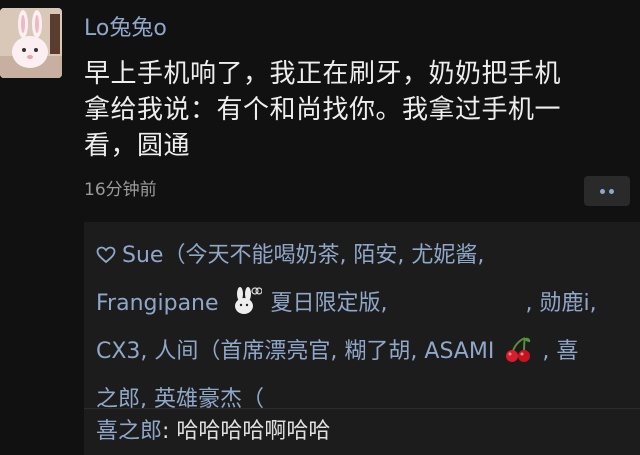  I want to click on likes-row: Frangipane 夏日限定版, , 勋鹿i,, so click(366, 304).